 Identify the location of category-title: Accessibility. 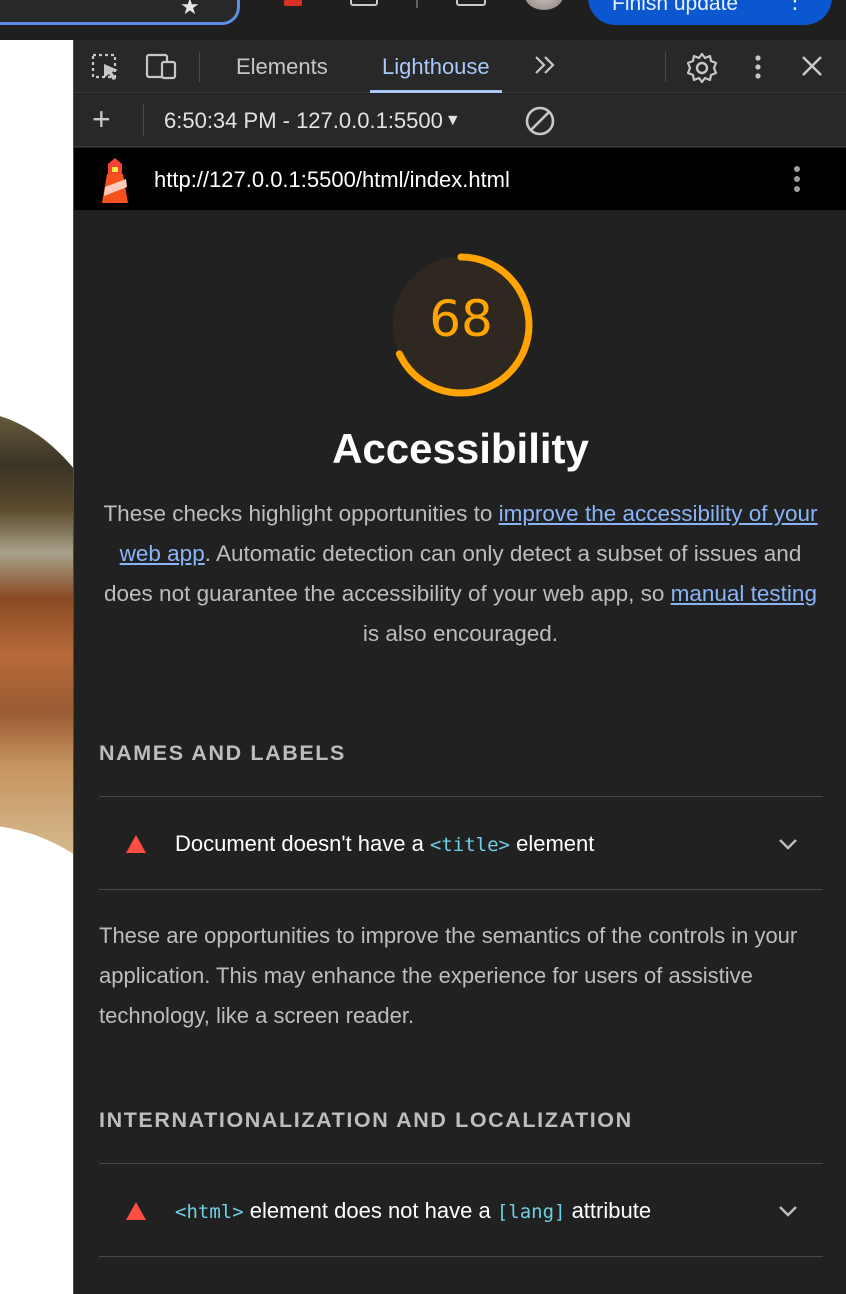
(460, 448).